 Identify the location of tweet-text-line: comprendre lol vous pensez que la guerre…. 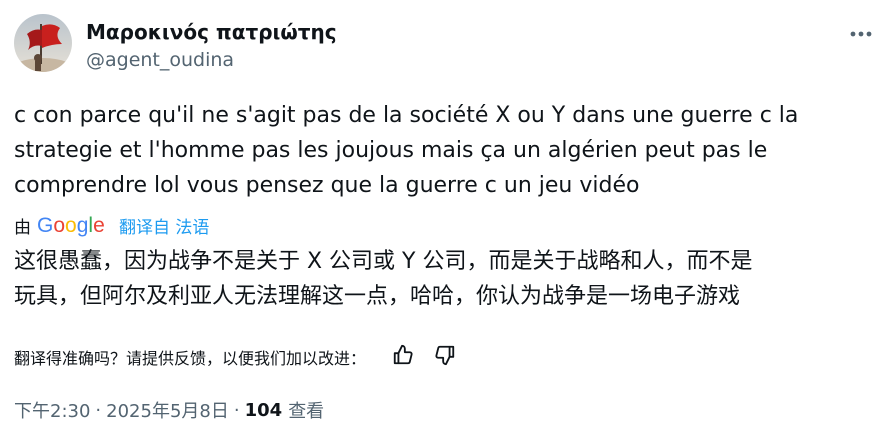
(327, 185).